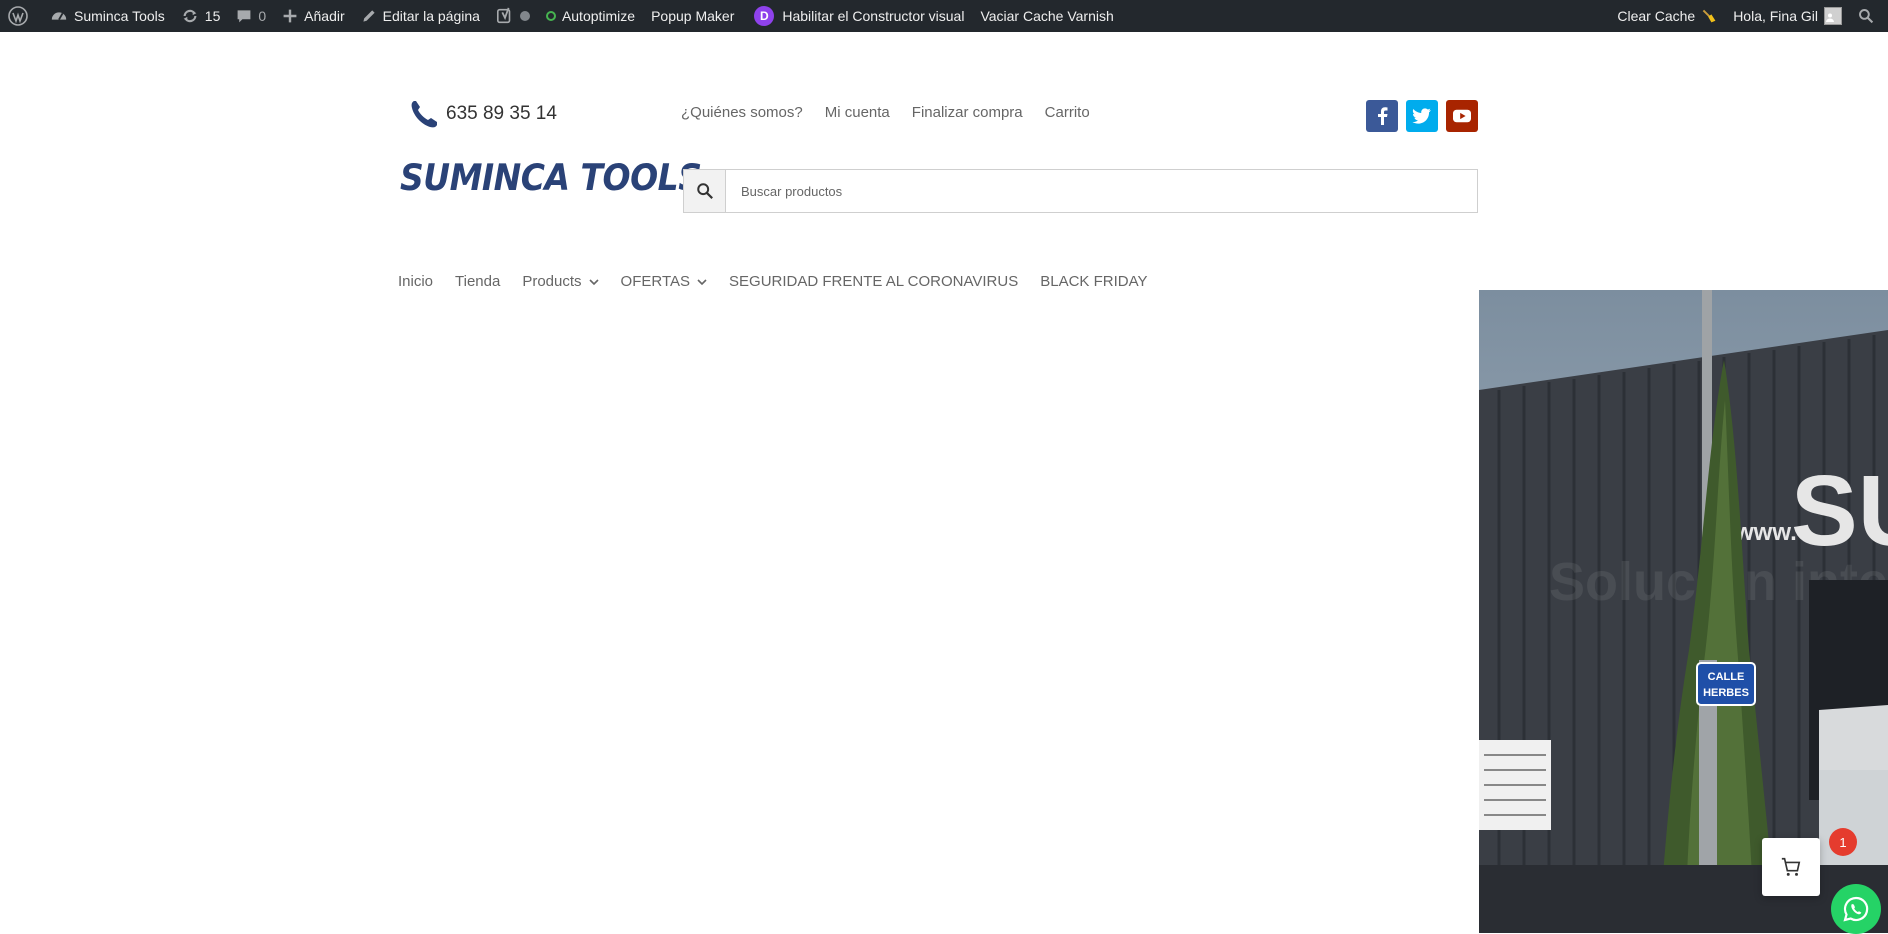 The image size is (1888, 934). What do you see at coordinates (190, 16) in the screenshot?
I see `refresh-icon` at bounding box center [190, 16].